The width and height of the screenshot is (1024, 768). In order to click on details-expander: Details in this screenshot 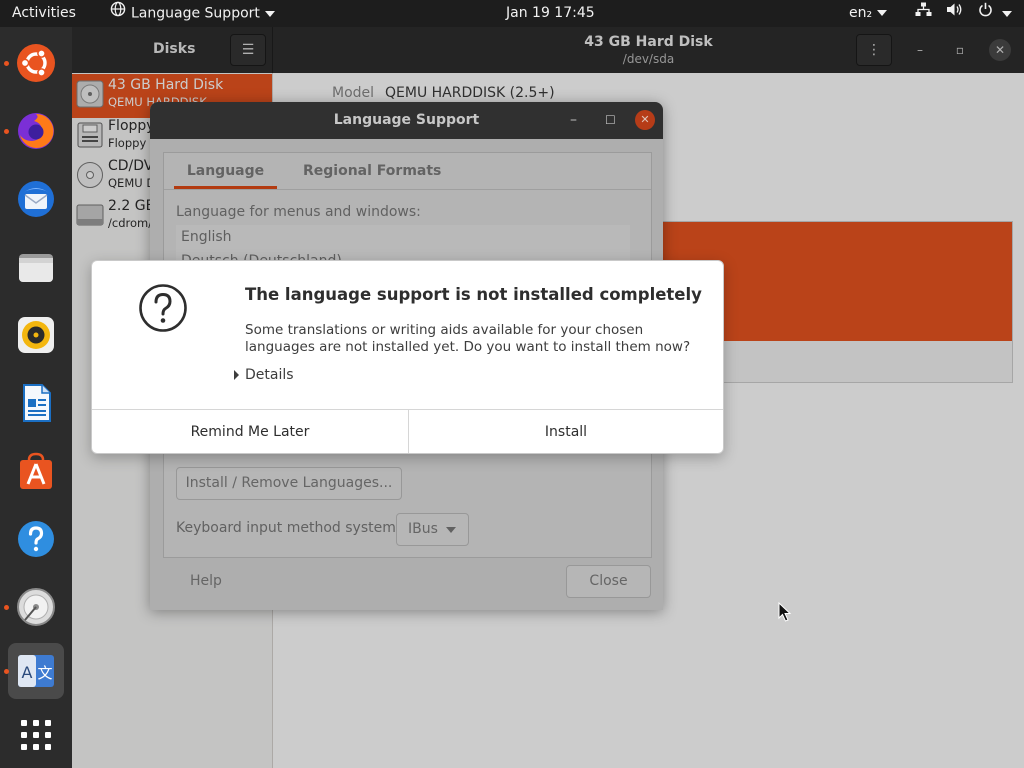, I will do `click(264, 375)`.